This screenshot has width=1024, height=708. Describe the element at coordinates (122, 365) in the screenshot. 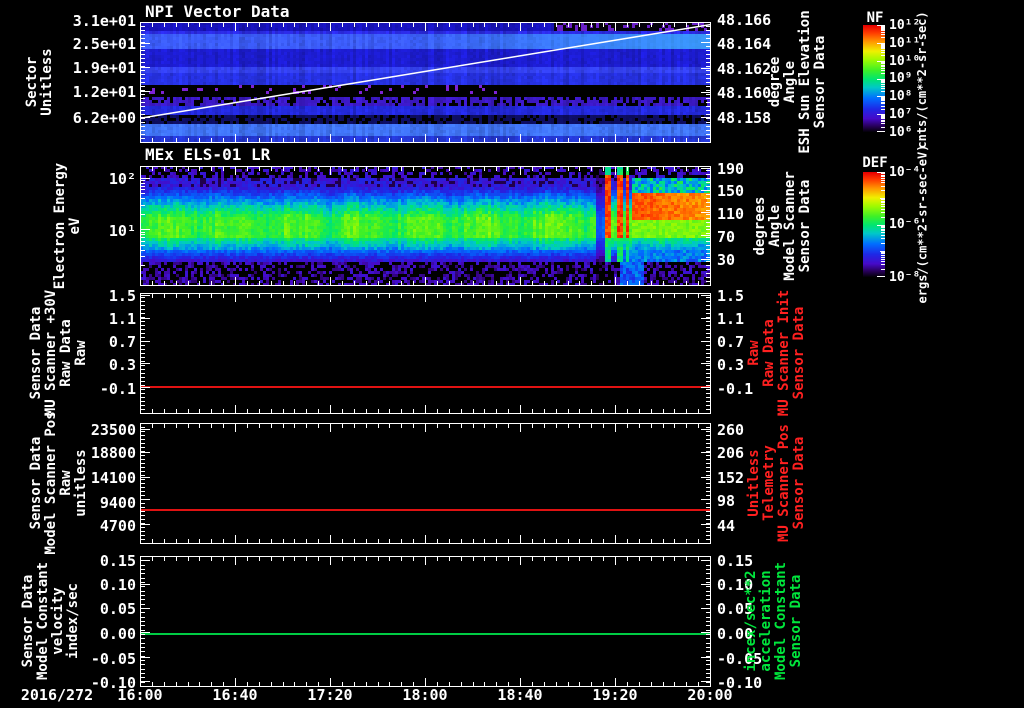

I see `p3-ytick: 0.3` at that location.